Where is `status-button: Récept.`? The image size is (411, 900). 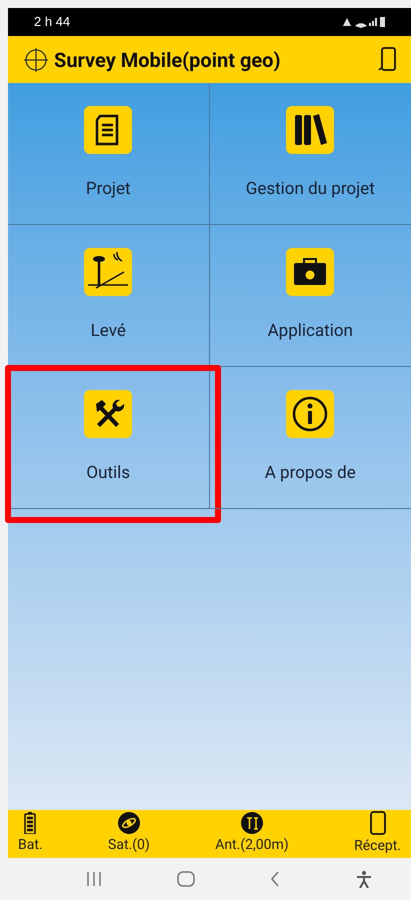
status-button: Récept. is located at coordinates (377, 834).